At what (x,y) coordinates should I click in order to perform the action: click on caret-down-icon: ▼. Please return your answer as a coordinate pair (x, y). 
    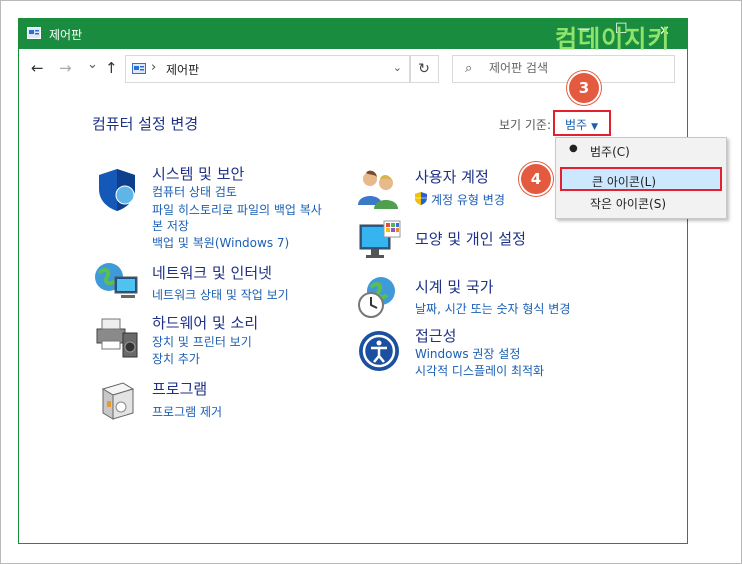
    Looking at the image, I should click on (595, 127).